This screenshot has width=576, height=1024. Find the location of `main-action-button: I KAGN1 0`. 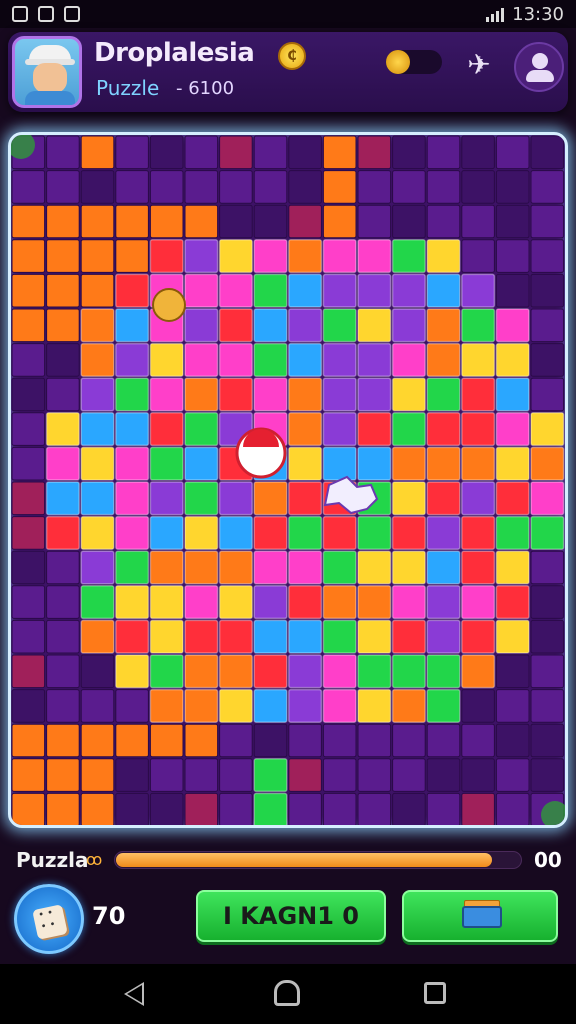

main-action-button: I KAGN1 0 is located at coordinates (291, 916).